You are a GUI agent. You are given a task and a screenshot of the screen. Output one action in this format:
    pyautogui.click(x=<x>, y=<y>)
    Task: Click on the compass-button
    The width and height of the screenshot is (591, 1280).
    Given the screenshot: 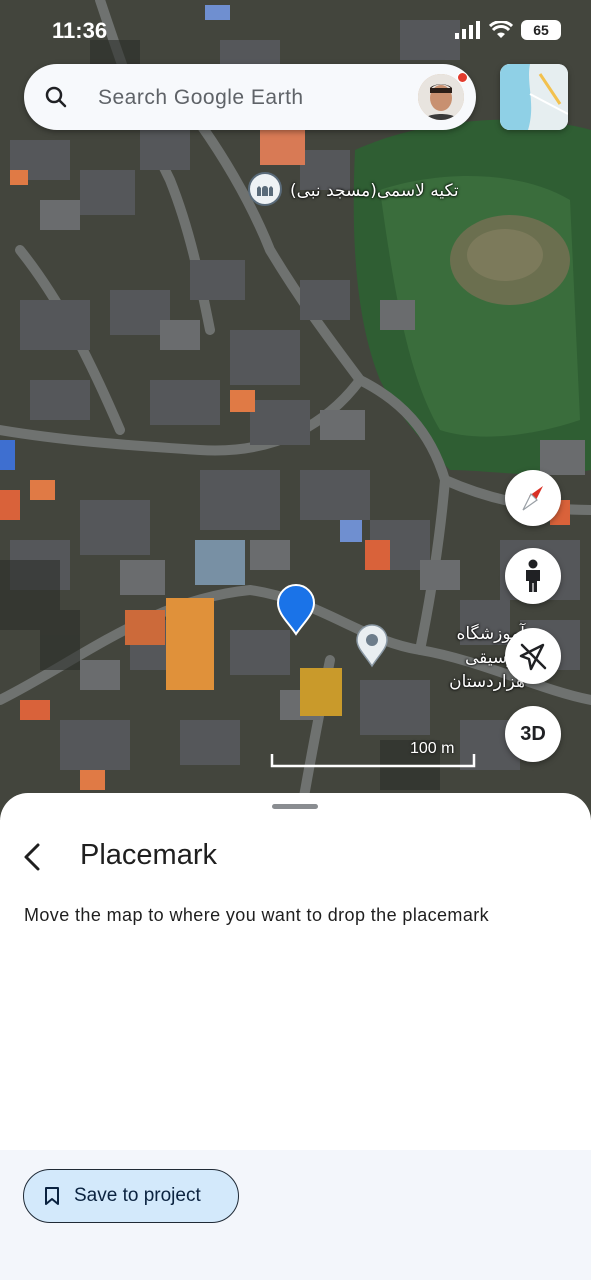 What is the action you would take?
    pyautogui.click(x=533, y=498)
    